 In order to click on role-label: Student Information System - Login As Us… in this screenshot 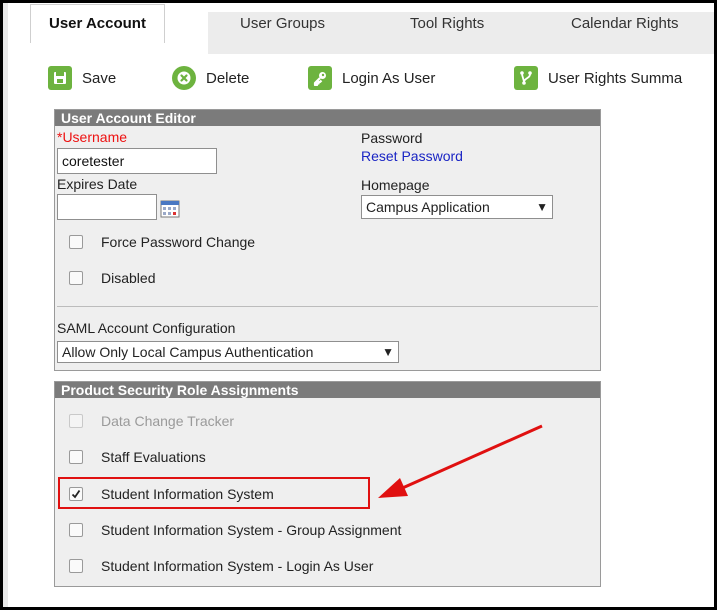, I will do `click(237, 566)`.